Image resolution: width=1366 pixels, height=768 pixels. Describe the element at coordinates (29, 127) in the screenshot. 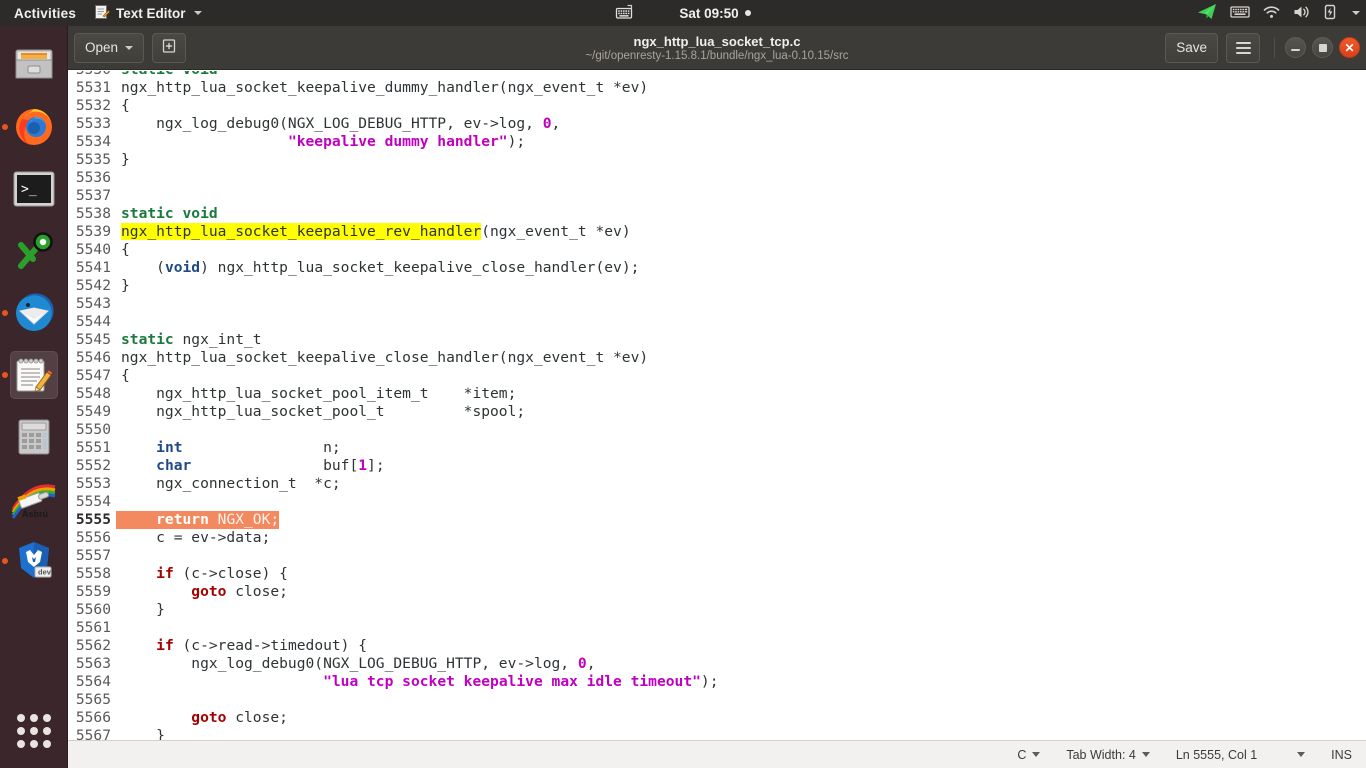

I see `dock-item-firefox` at that location.